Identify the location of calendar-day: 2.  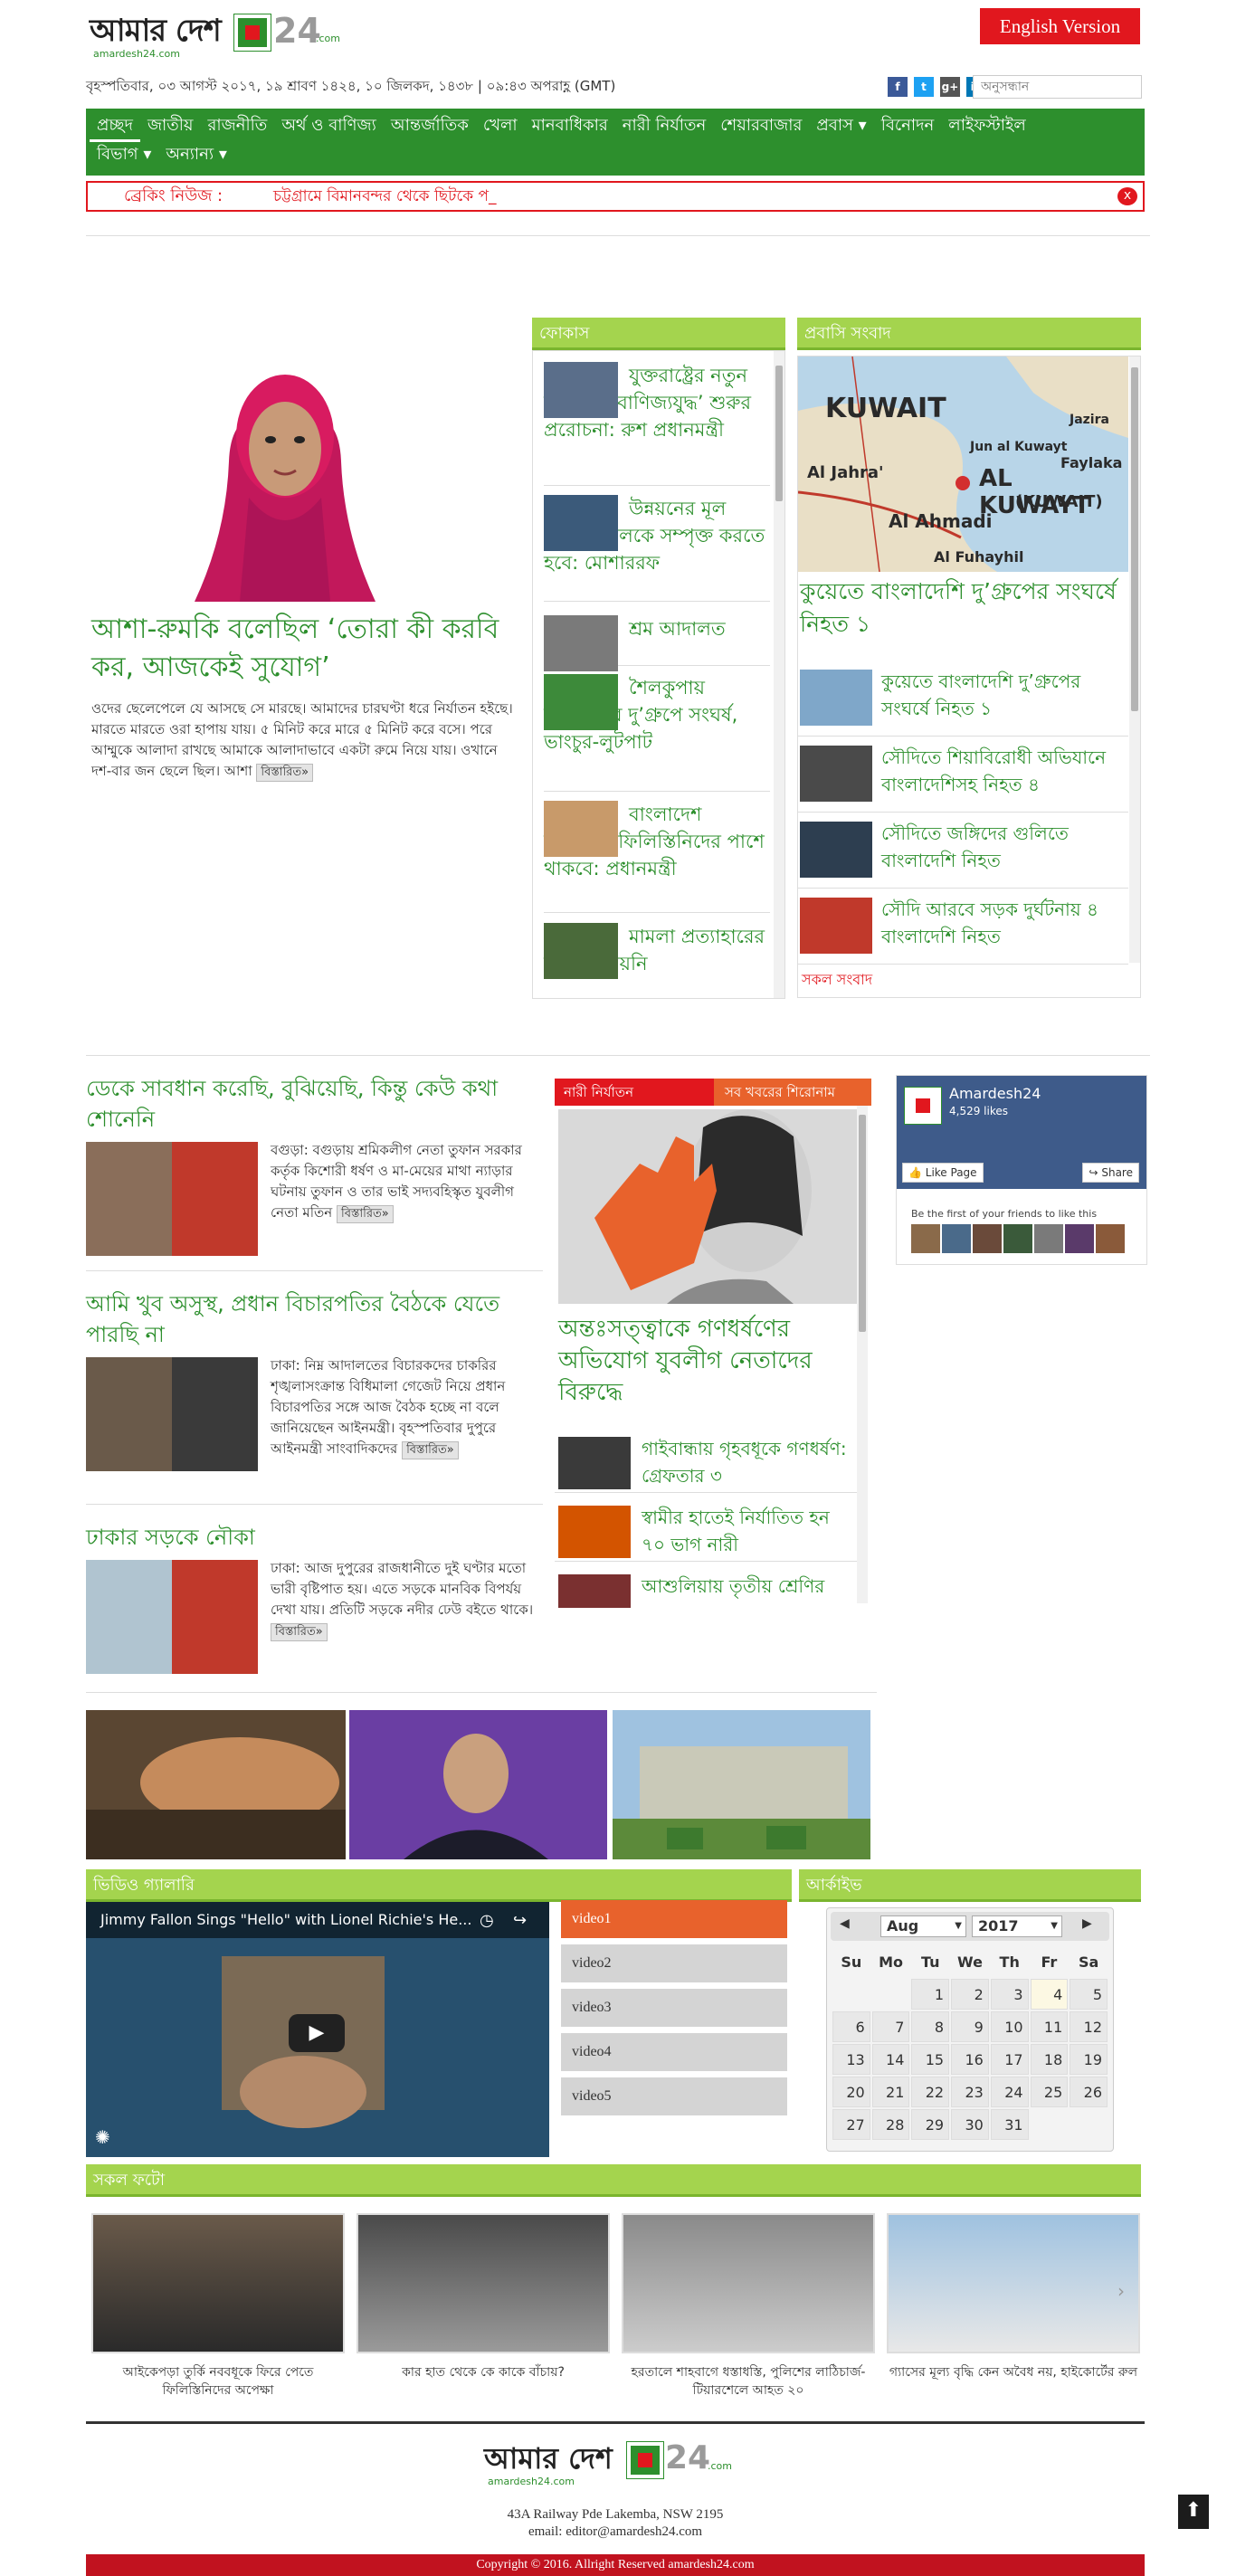
(970, 1994).